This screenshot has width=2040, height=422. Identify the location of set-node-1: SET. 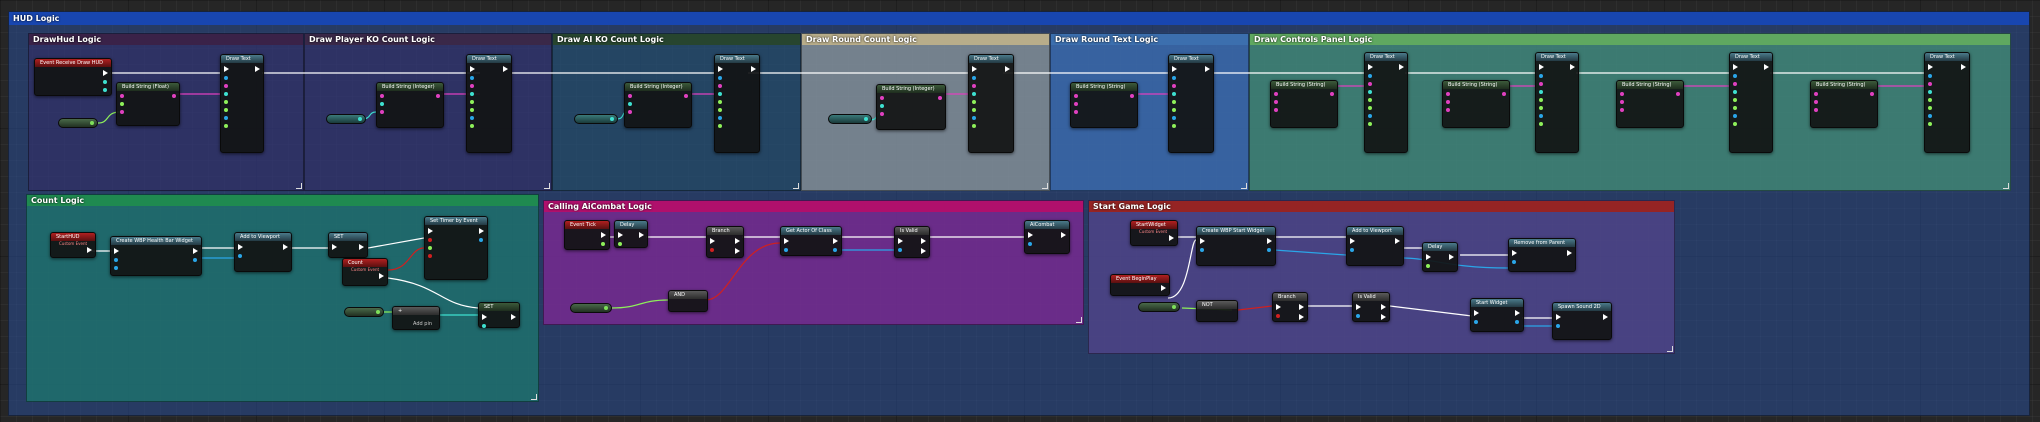
(348, 245).